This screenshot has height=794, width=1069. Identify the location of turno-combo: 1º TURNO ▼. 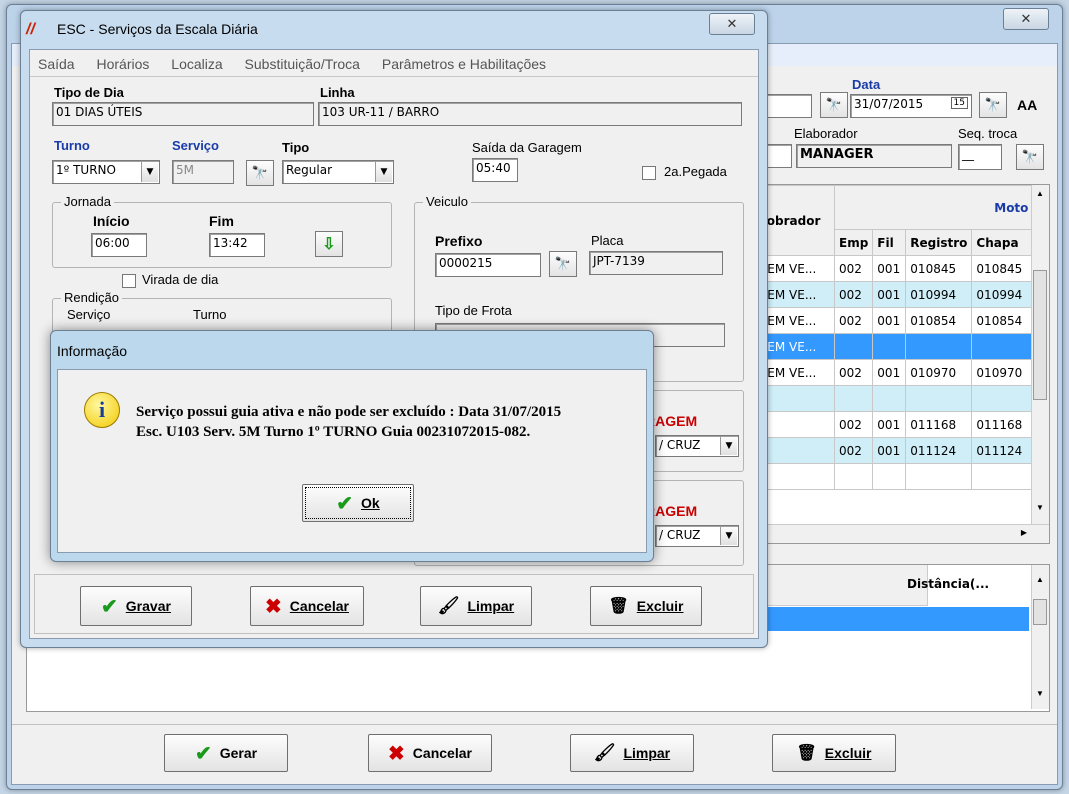
(106, 172).